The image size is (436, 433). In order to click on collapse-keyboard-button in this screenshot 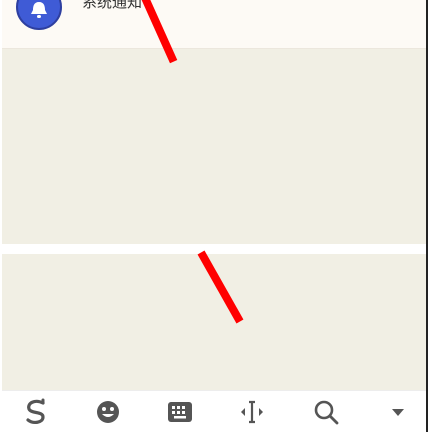, I will do `click(398, 412)`.